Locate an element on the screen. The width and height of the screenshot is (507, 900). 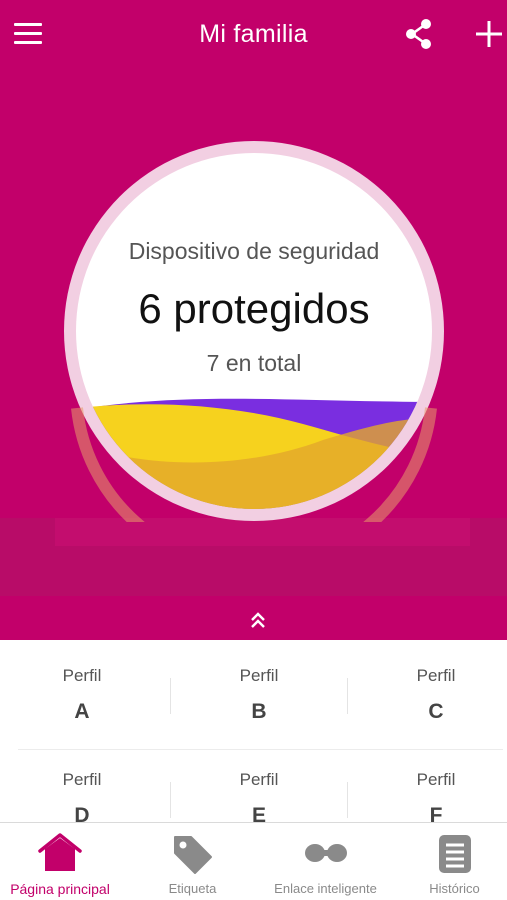
profile-letter: F is located at coordinates (436, 813).